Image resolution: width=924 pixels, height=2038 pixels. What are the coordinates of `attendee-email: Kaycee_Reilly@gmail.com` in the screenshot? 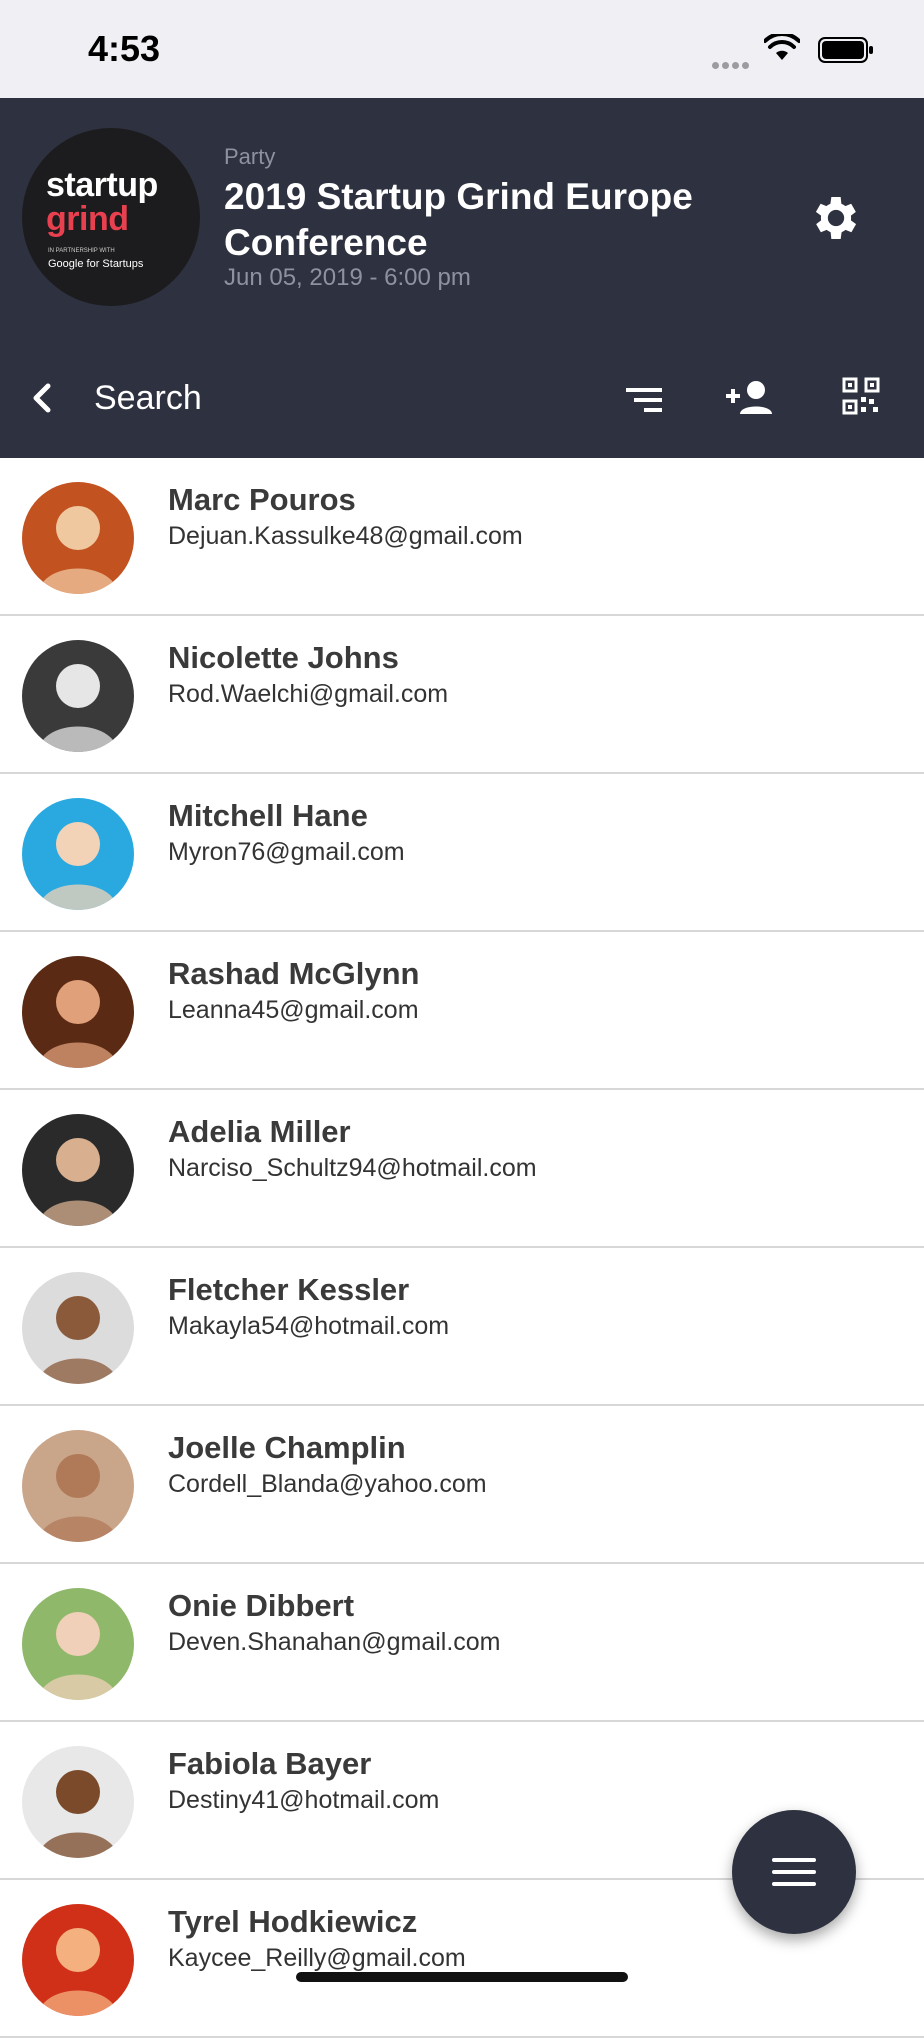 It's located at (317, 1958).